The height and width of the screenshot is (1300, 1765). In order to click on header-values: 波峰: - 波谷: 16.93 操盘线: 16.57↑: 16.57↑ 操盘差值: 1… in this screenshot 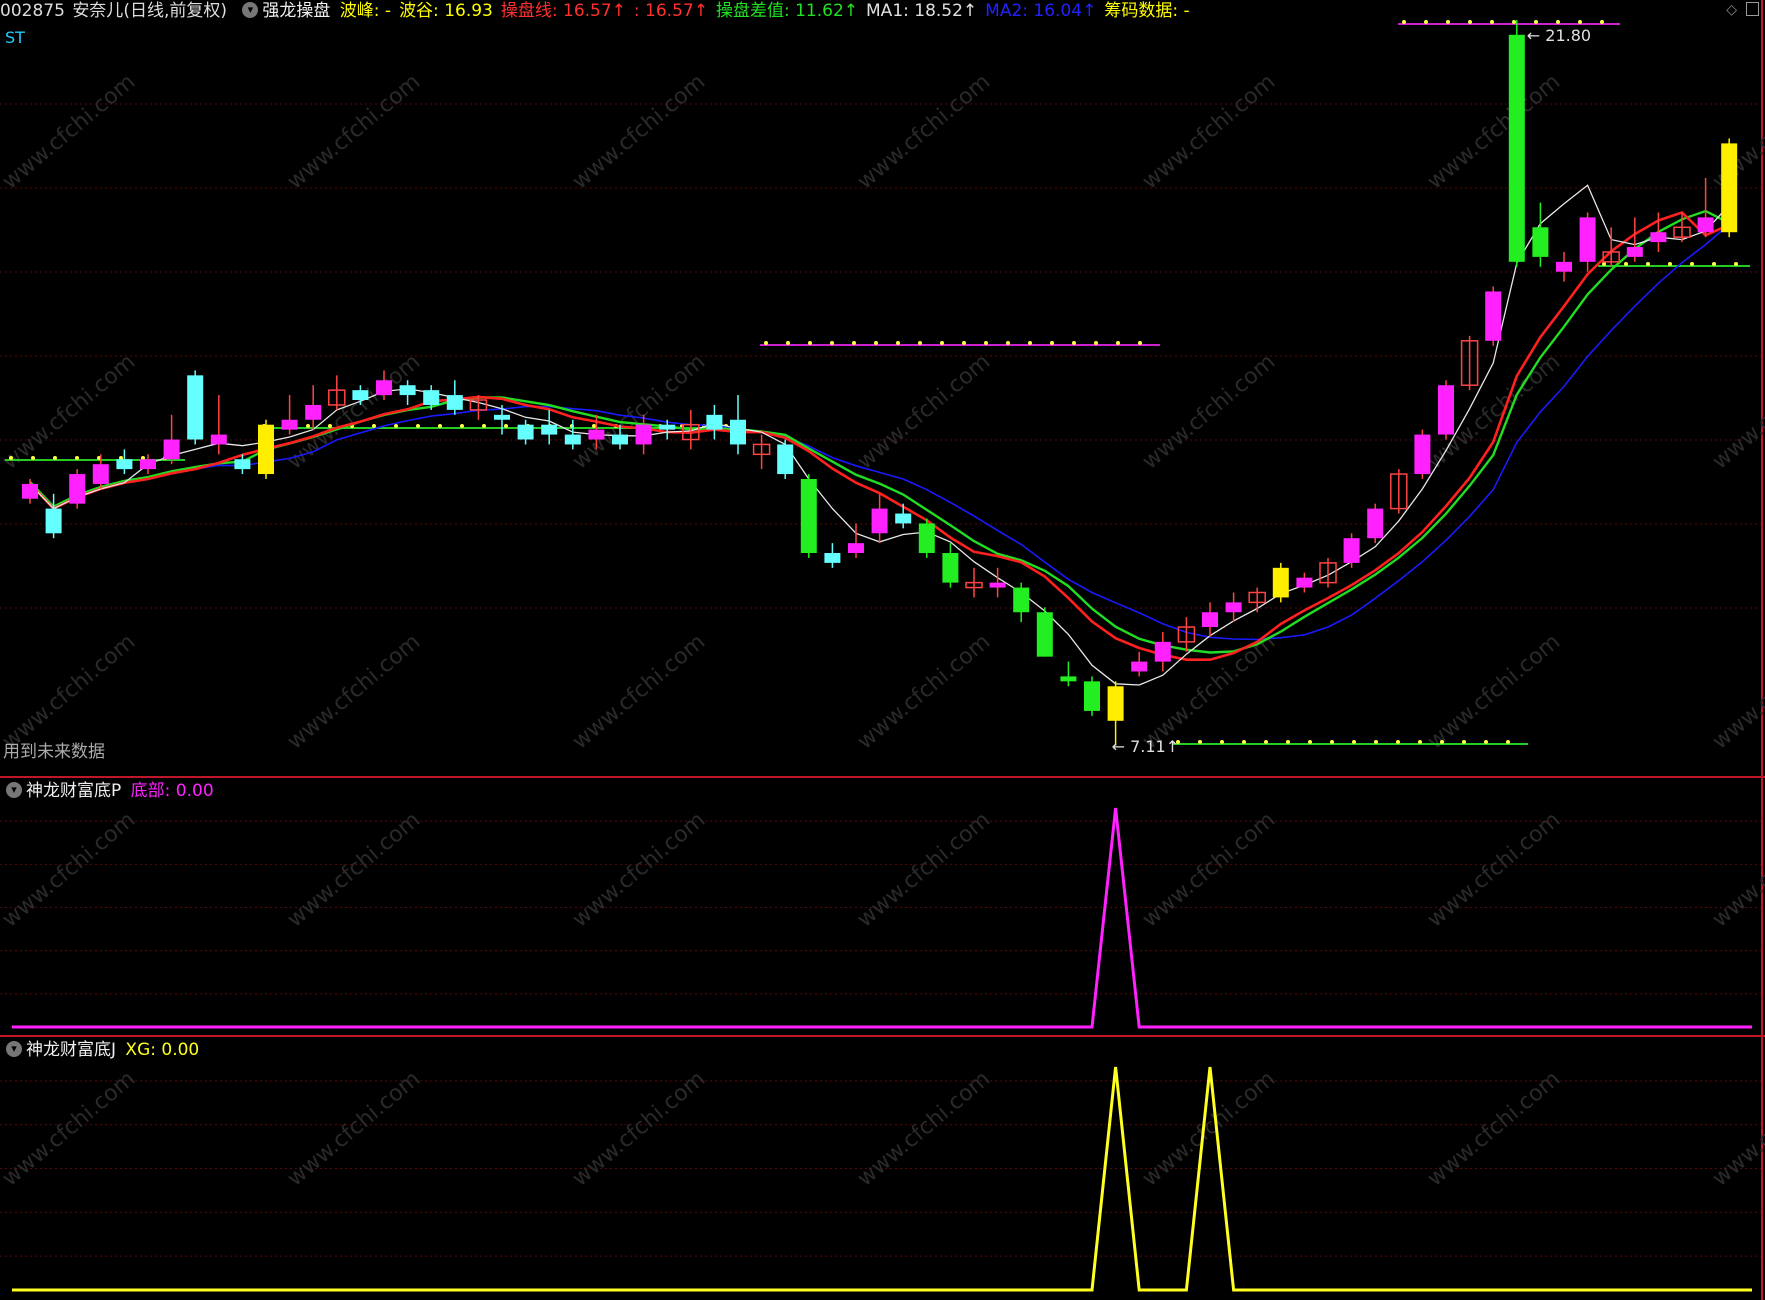, I will do `click(769, 11)`.